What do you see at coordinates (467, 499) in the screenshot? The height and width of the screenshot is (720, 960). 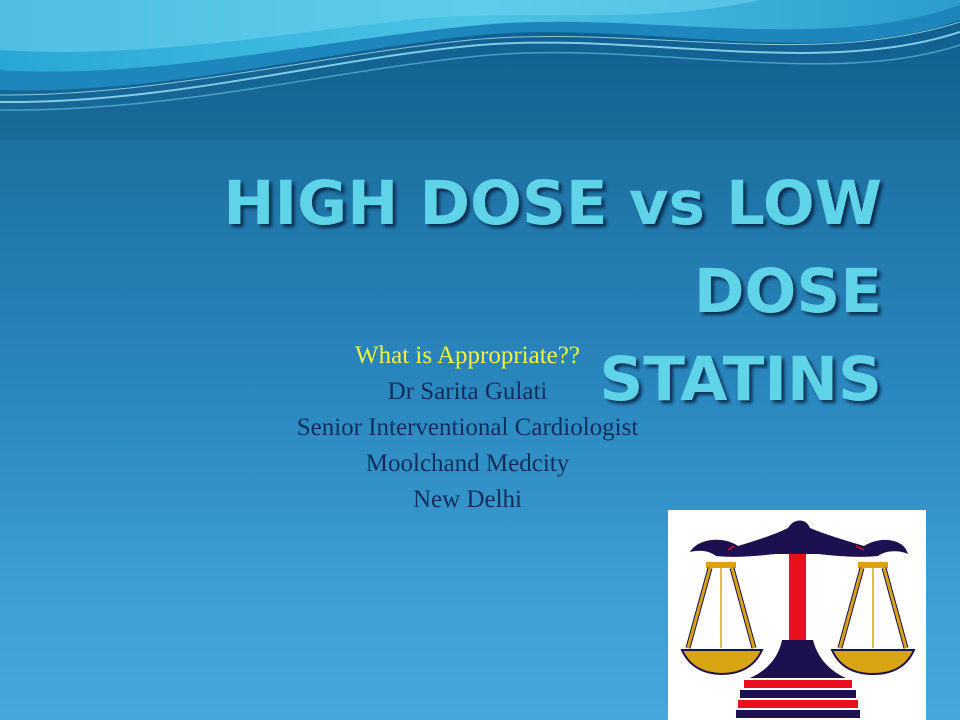 I see `presenter-city: New Delhi` at bounding box center [467, 499].